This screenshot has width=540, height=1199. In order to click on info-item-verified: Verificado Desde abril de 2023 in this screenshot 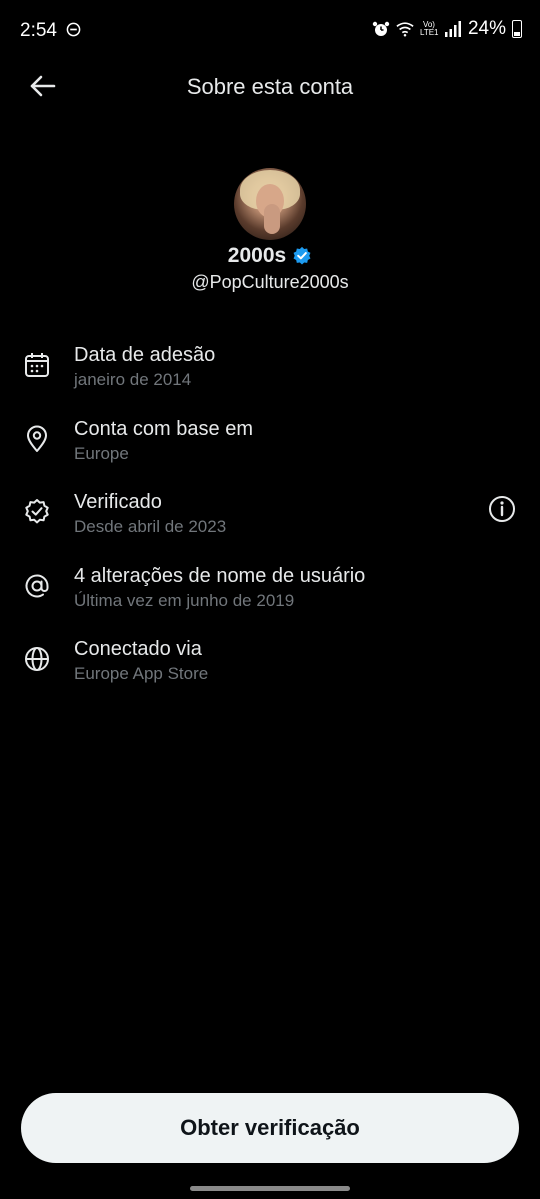, I will do `click(270, 524)`.